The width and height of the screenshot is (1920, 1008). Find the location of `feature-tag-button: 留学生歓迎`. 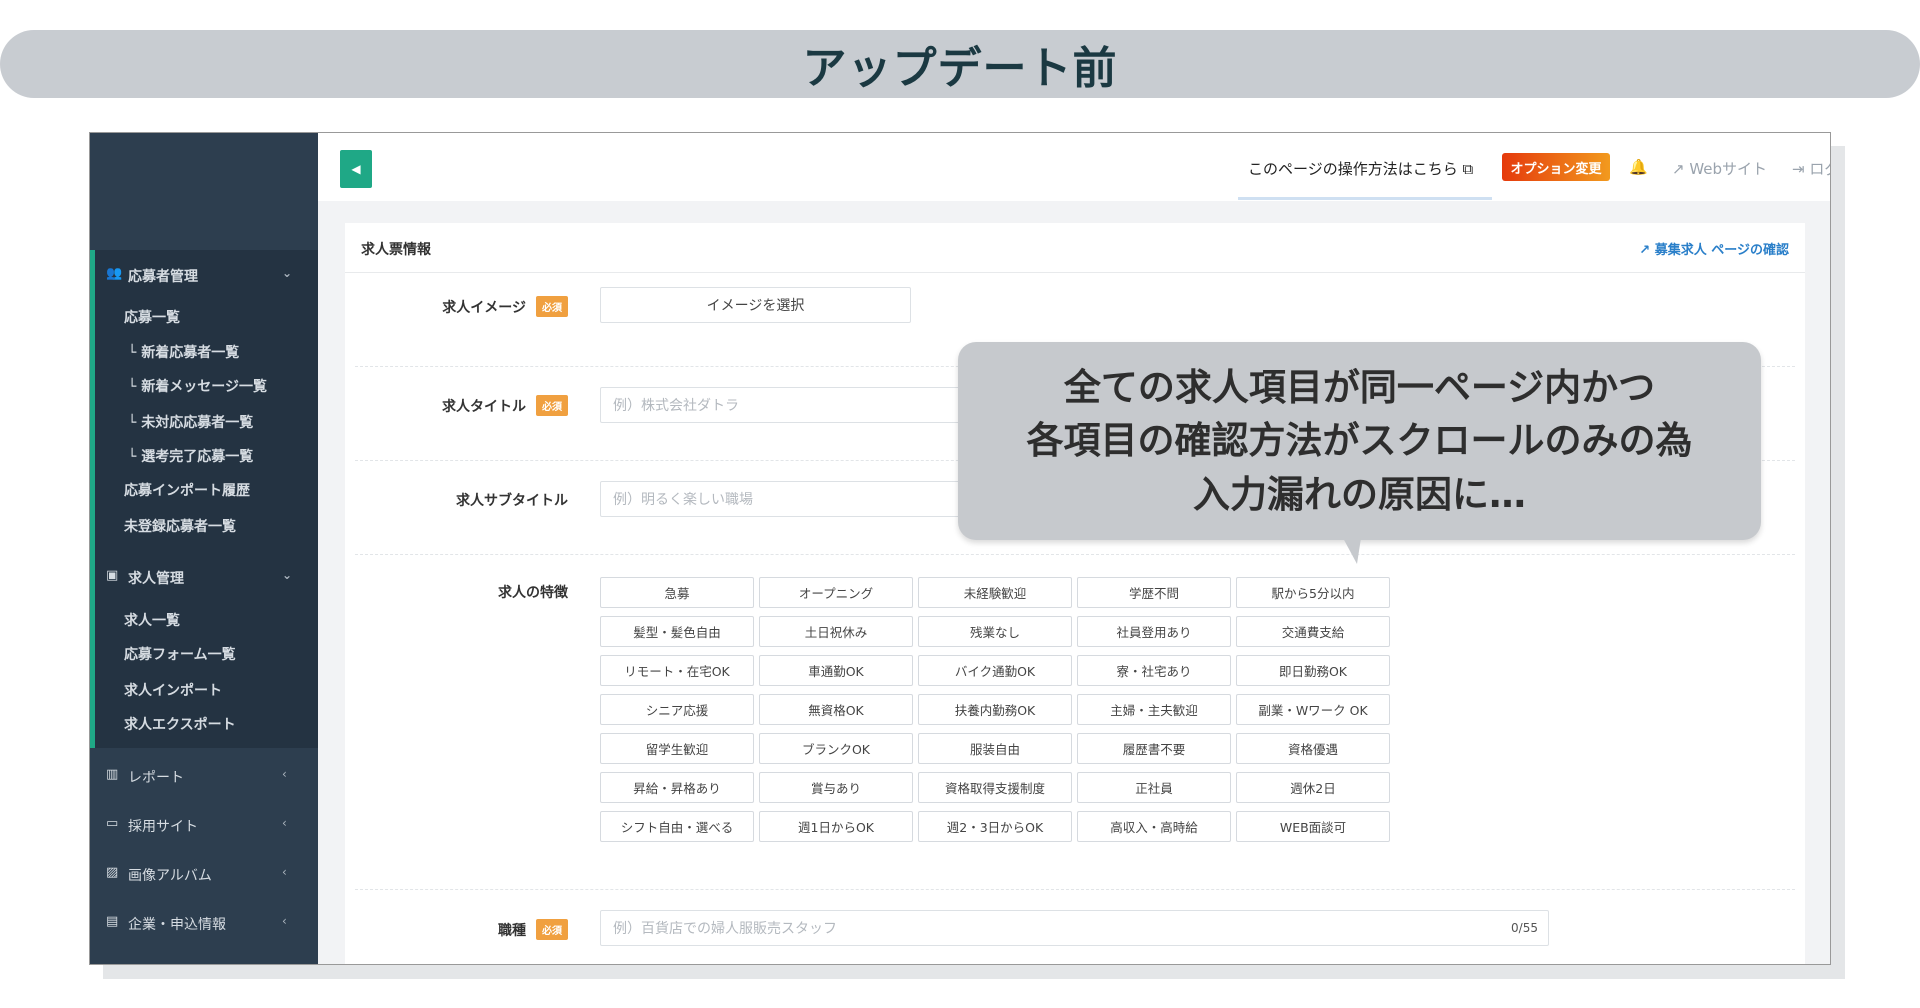

feature-tag-button: 留学生歓迎 is located at coordinates (677, 748).